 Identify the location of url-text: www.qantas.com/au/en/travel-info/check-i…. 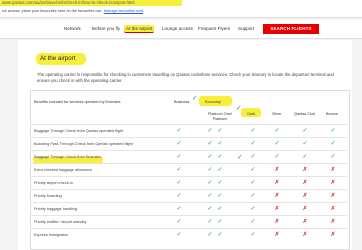
(68, 3).